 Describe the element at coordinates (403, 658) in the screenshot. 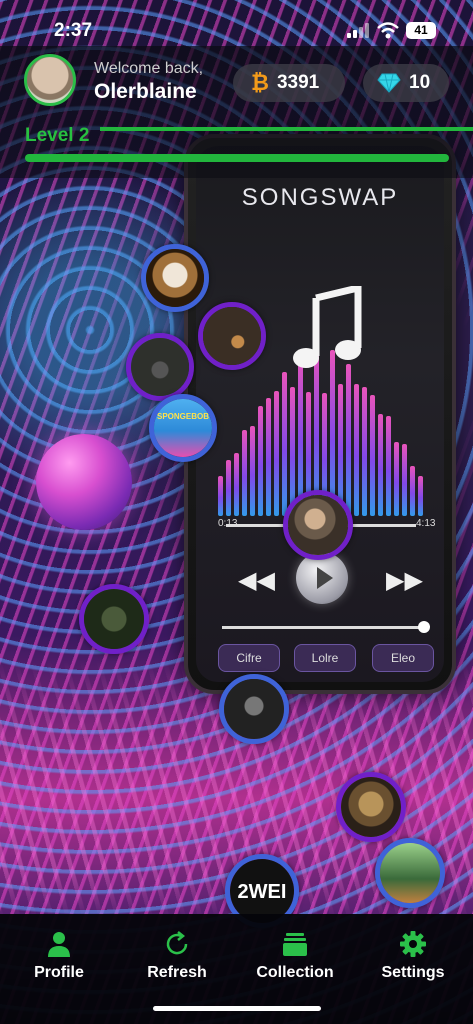

I see `phone-button-3: Eleo` at that location.